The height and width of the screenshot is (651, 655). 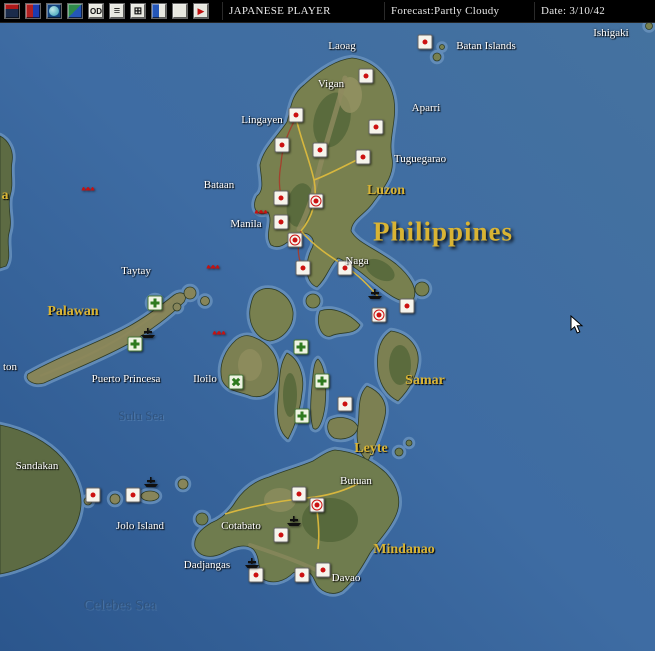 I want to click on player-label: JAPANESE PLAYER, so click(x=280, y=11).